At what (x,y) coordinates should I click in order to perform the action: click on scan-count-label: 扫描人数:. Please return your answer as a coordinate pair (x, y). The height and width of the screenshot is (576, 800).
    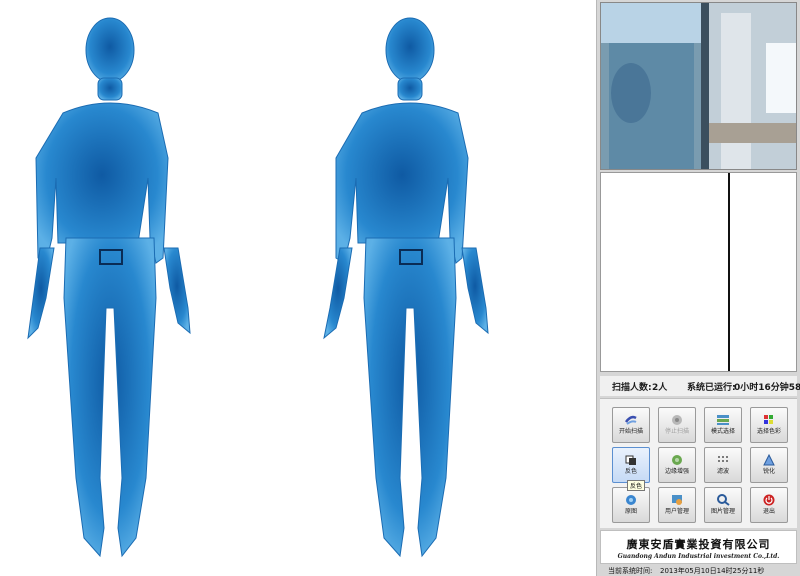
    Looking at the image, I should click on (632, 388).